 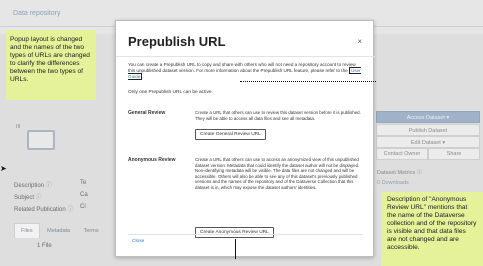 I want to click on create-anonymous-review-url-button: Create Anonymous Review URL, so click(x=234, y=232).